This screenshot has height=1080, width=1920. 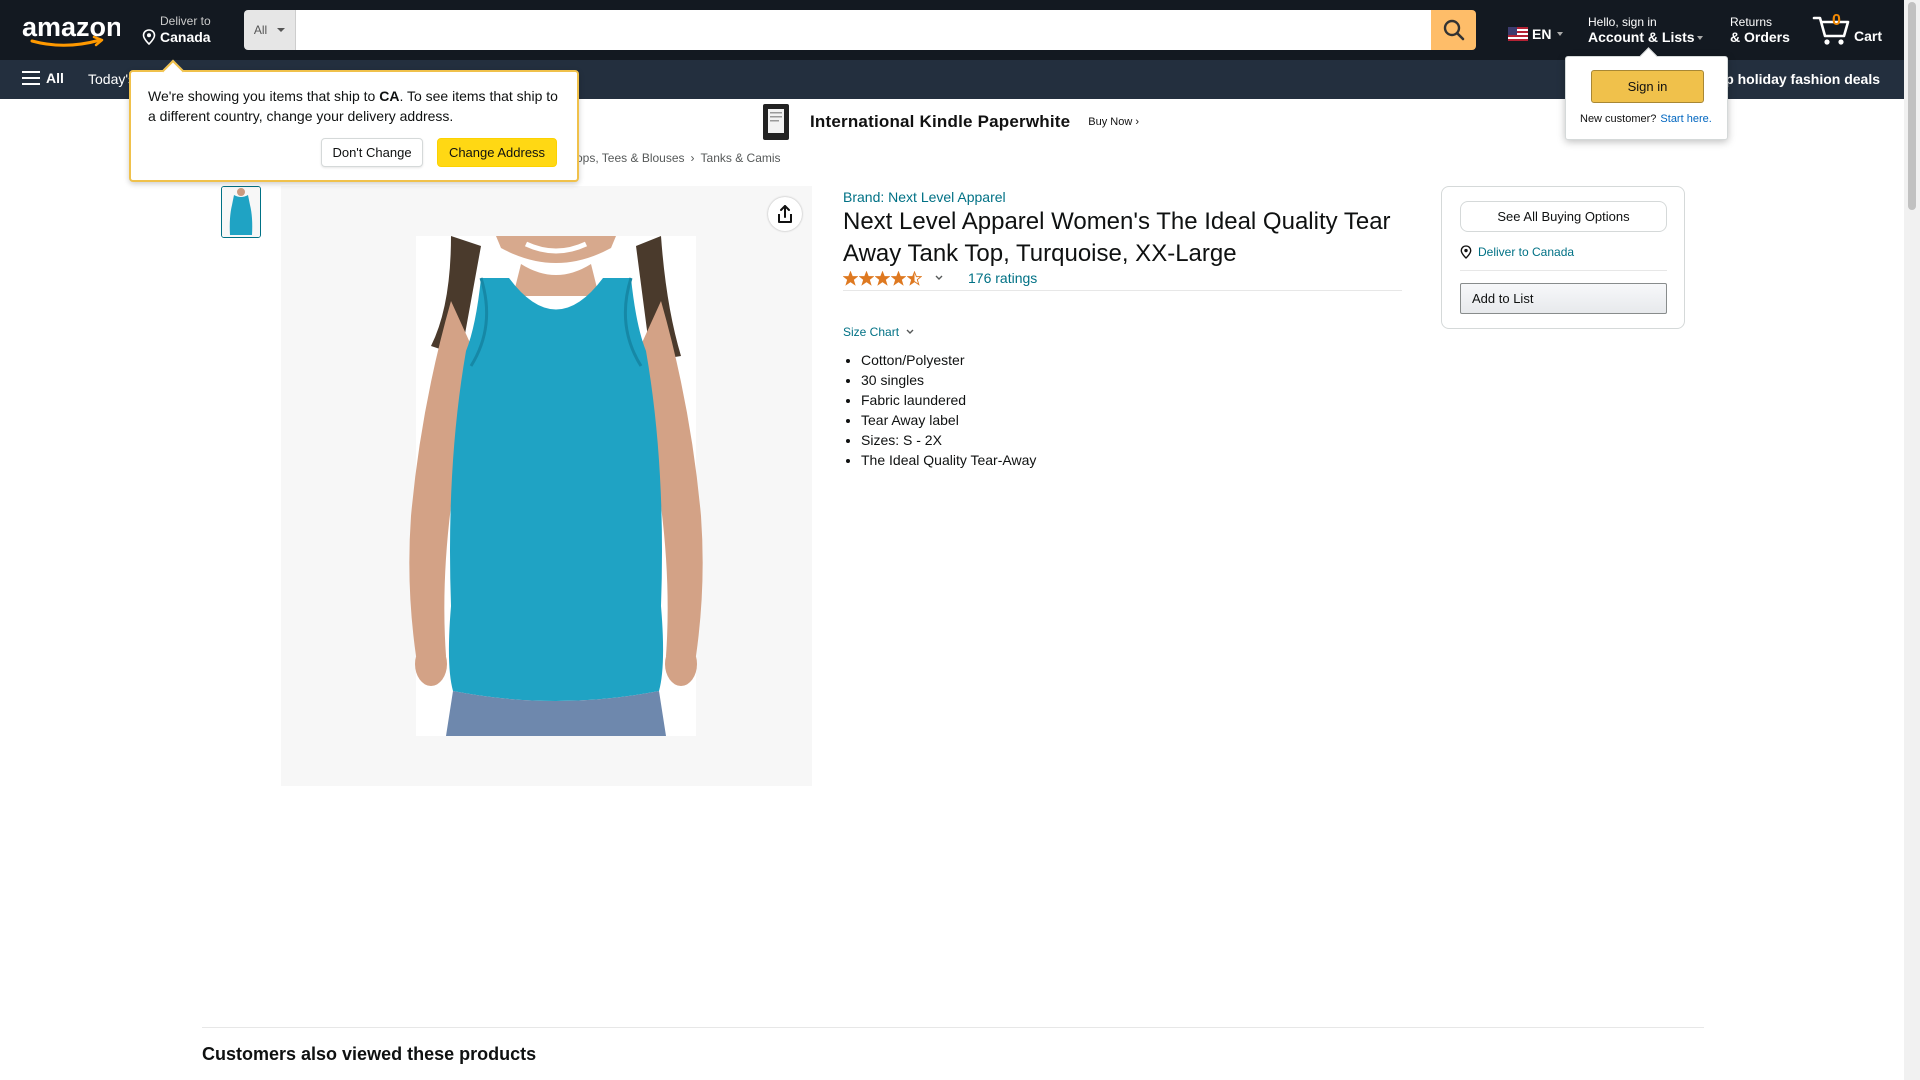 I want to click on cart-button: 0 Cart, so click(x=1850, y=30).